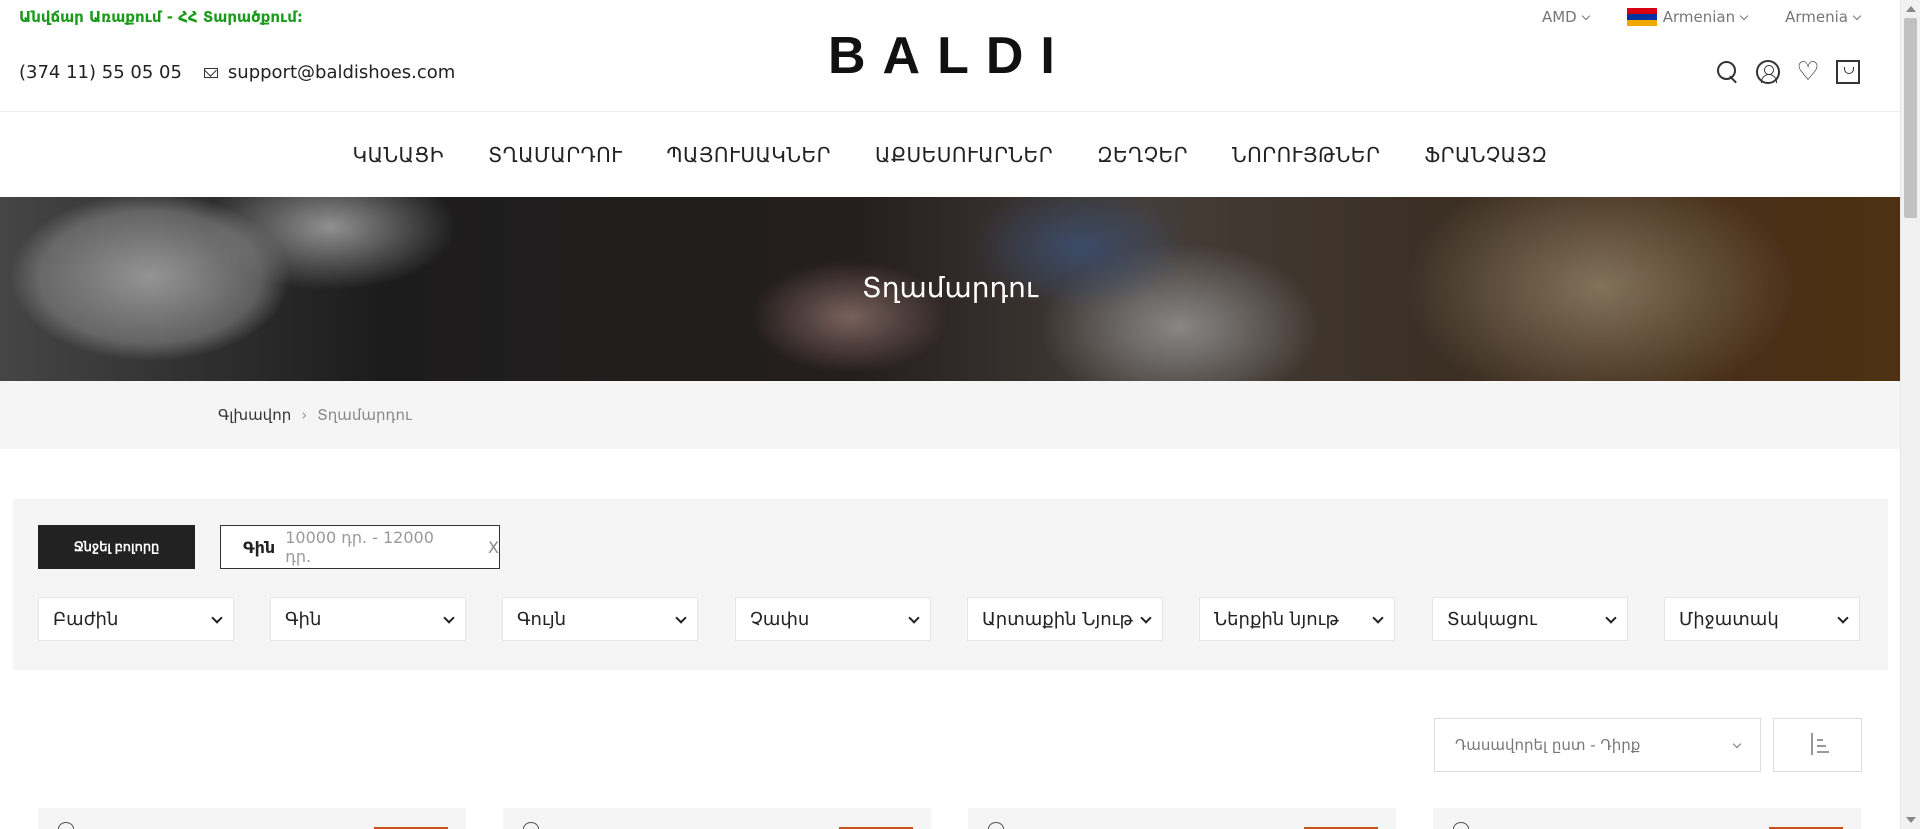 Image resolution: width=1920 pixels, height=829 pixels. I want to click on email-link: support@baldishoes.com, so click(329, 72).